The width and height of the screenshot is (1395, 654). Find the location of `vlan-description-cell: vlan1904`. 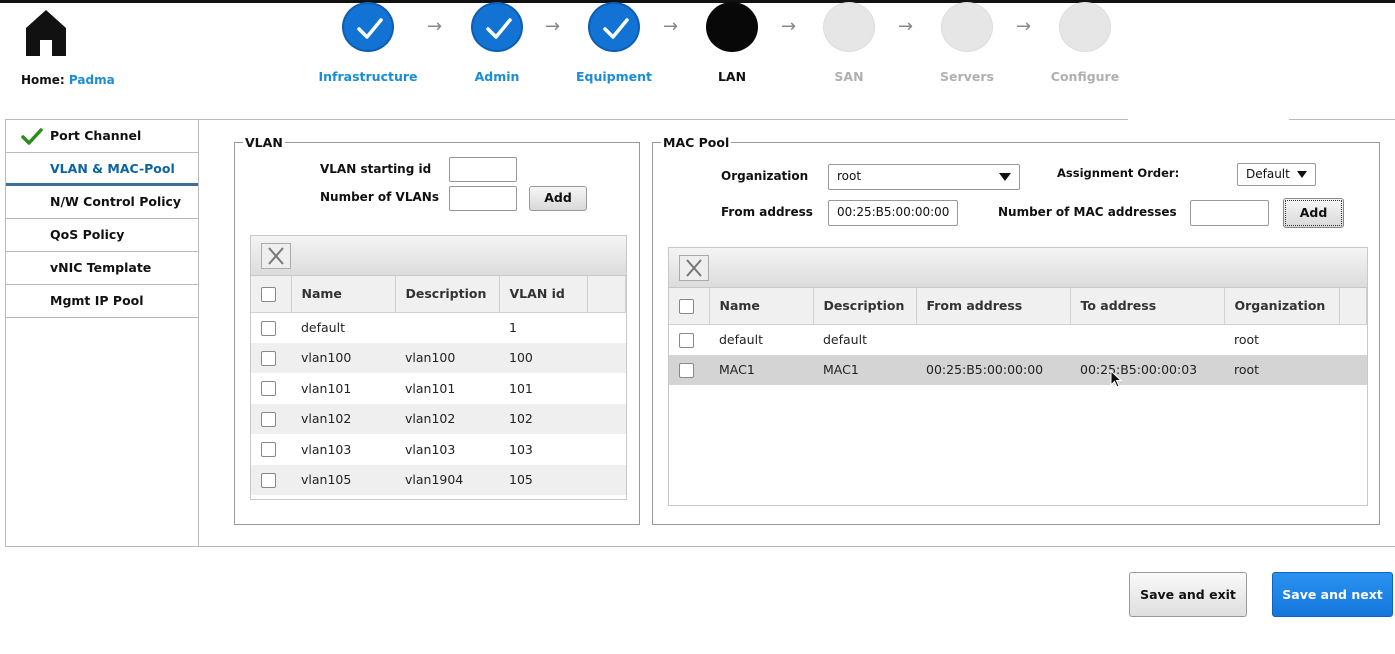

vlan-description-cell: vlan1904 is located at coordinates (447, 479).